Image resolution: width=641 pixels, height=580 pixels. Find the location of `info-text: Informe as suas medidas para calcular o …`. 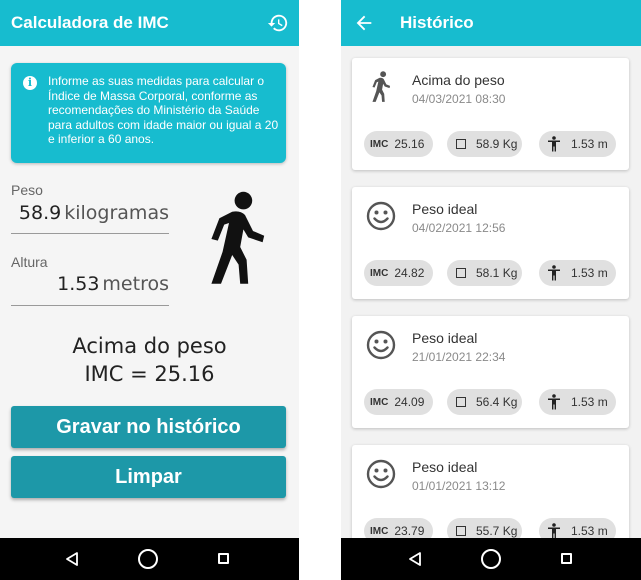

info-text: Informe as suas medidas para calcular o … is located at coordinates (163, 110).